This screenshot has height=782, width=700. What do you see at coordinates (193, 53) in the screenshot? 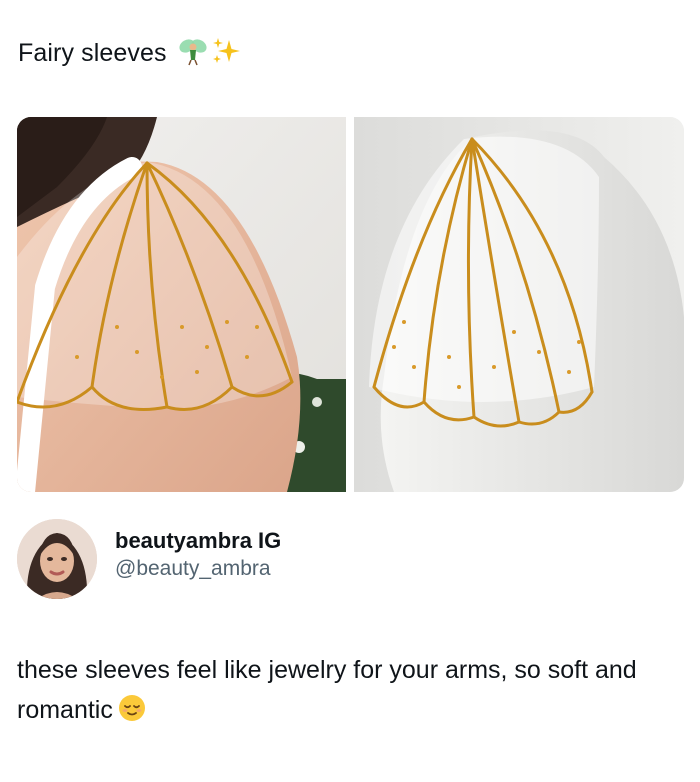
I see `fairy-emoji-icon` at bounding box center [193, 53].